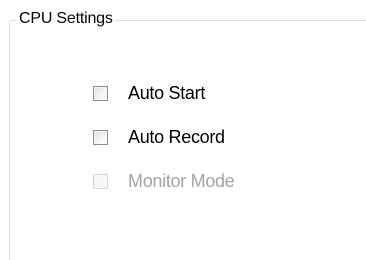  What do you see at coordinates (176, 137) in the screenshot?
I see `checkbox-label: Auto Record` at bounding box center [176, 137].